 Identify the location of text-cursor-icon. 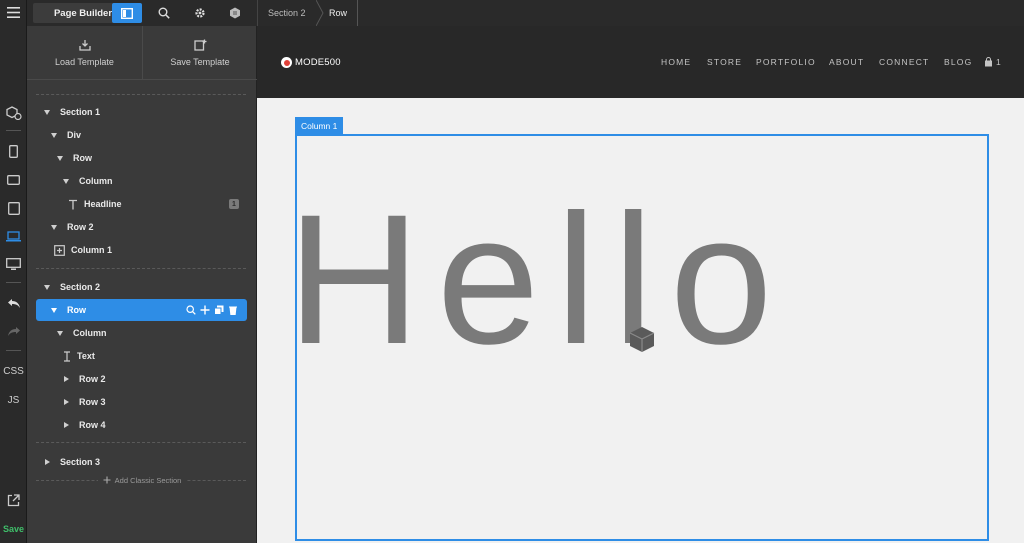
(67, 356).